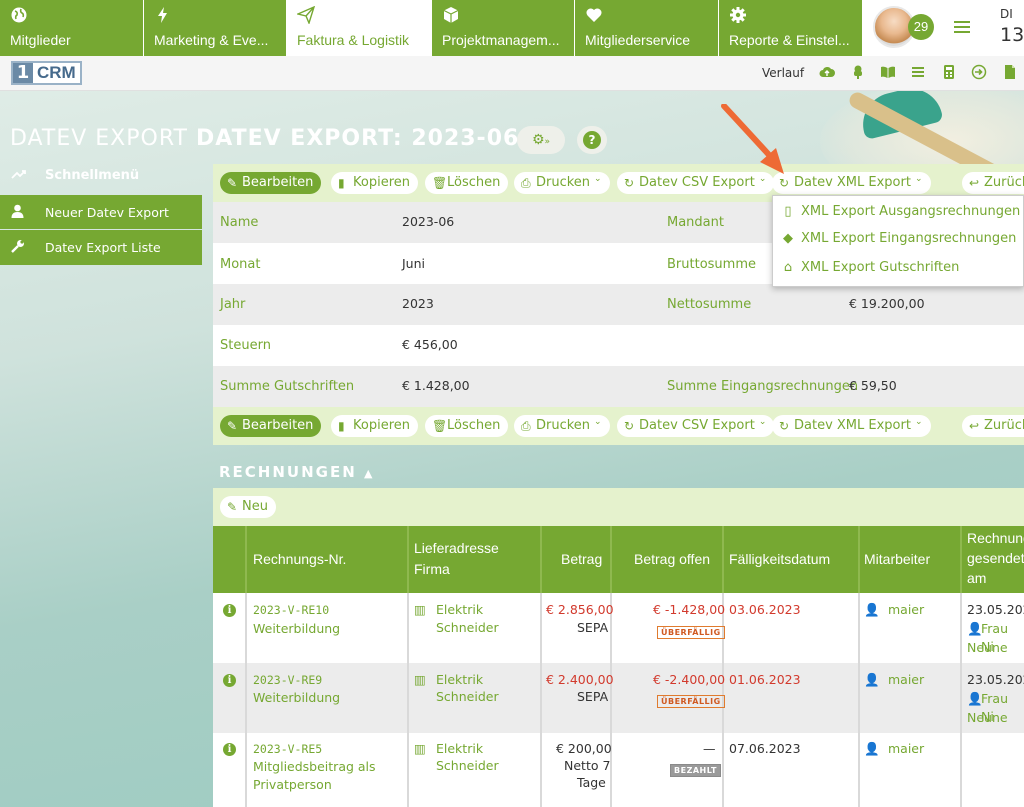  I want to click on notification-badge: 29, so click(921, 27).